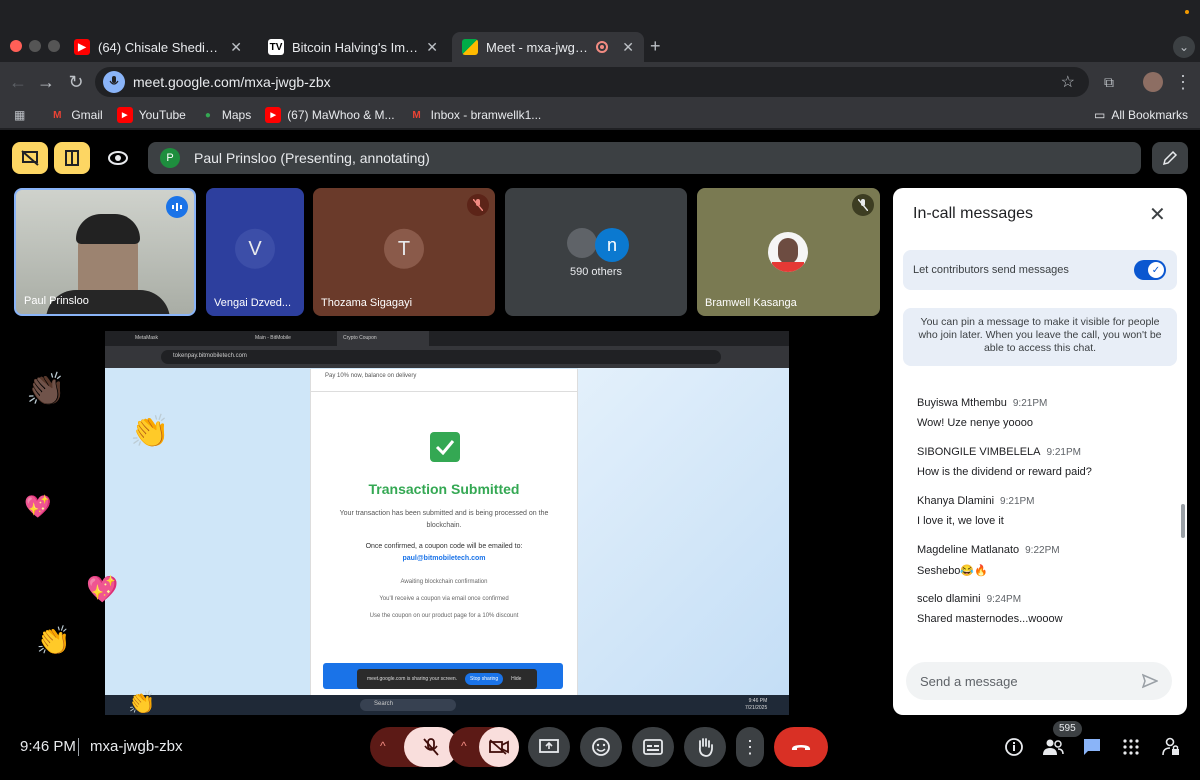 Image resolution: width=1200 pixels, height=780 pixels. I want to click on bookmark-youtube: ▶ YouTube, so click(151, 115).